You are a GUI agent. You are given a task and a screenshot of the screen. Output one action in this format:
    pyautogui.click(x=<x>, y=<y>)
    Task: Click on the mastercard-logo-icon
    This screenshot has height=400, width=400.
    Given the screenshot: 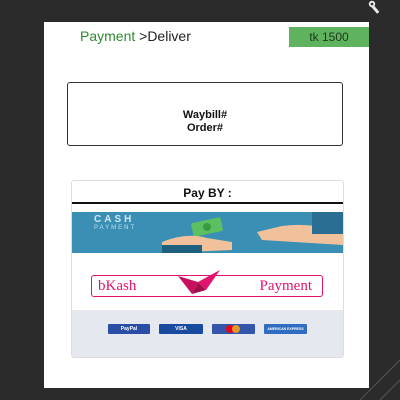 What is the action you would take?
    pyautogui.click(x=233, y=329)
    